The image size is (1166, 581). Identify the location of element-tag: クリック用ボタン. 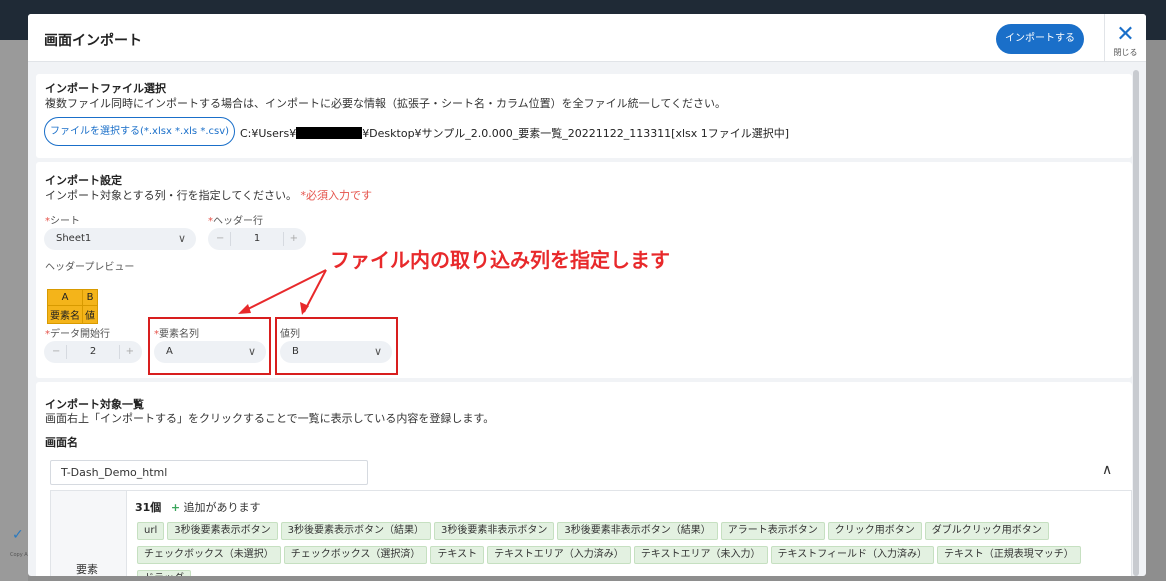
(874, 531).